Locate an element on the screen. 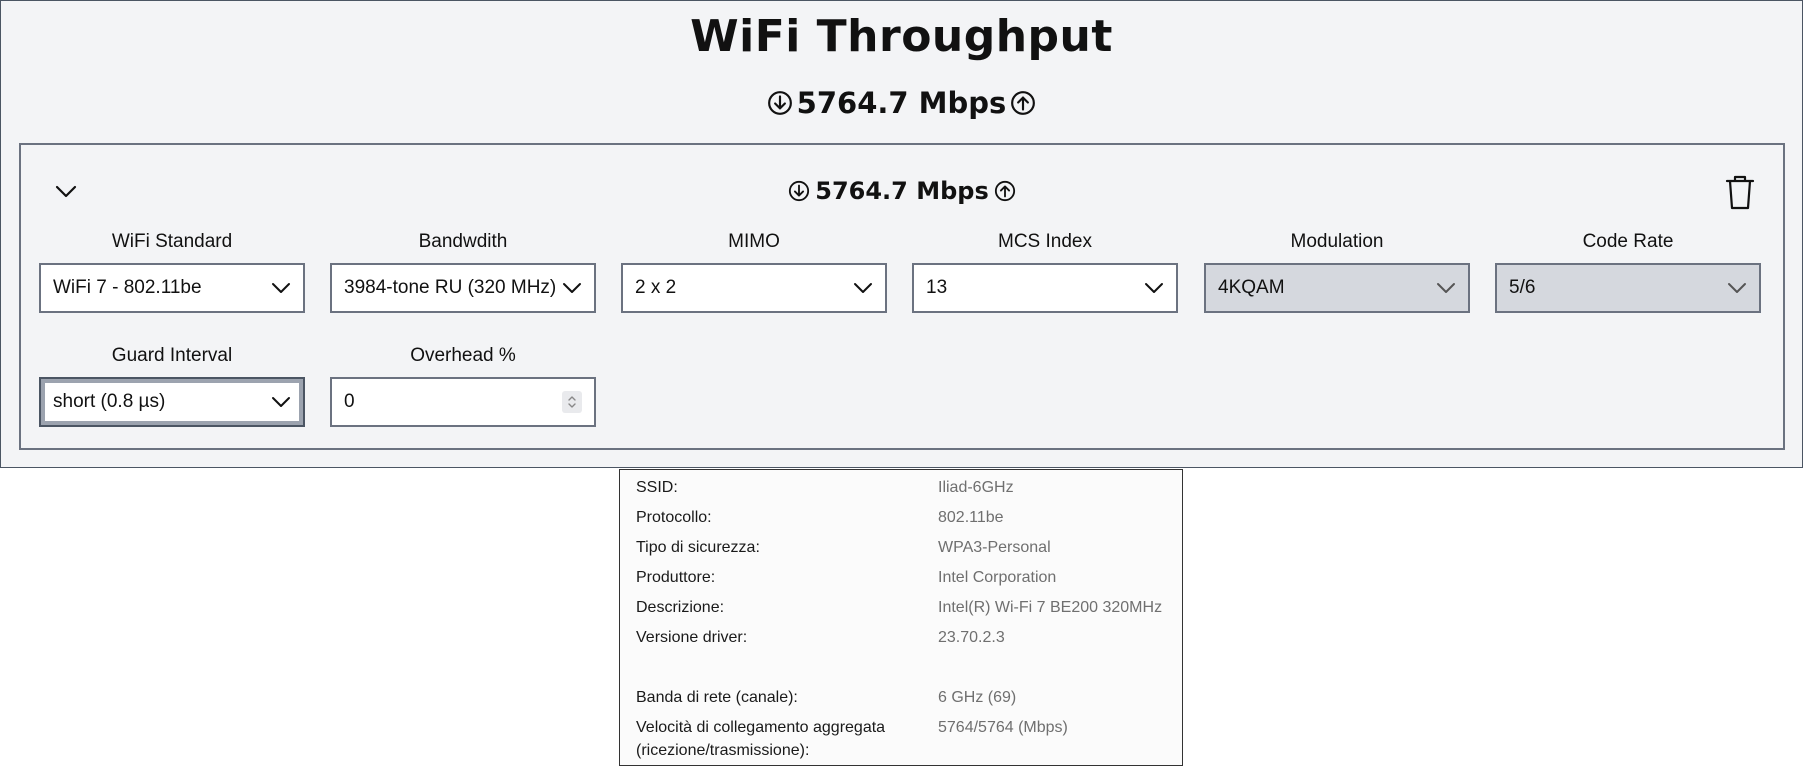  overhead-input: 0 is located at coordinates (463, 402).